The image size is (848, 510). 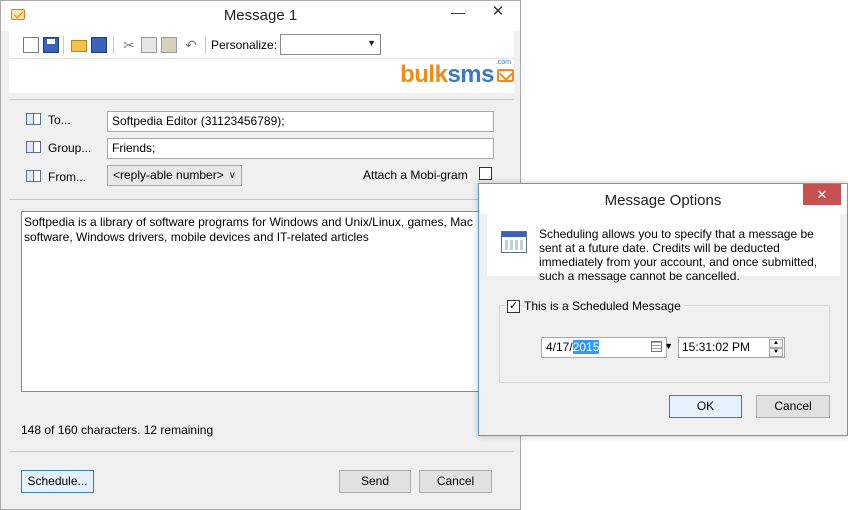 What do you see at coordinates (705, 406) in the screenshot?
I see `ok-button: OK` at bounding box center [705, 406].